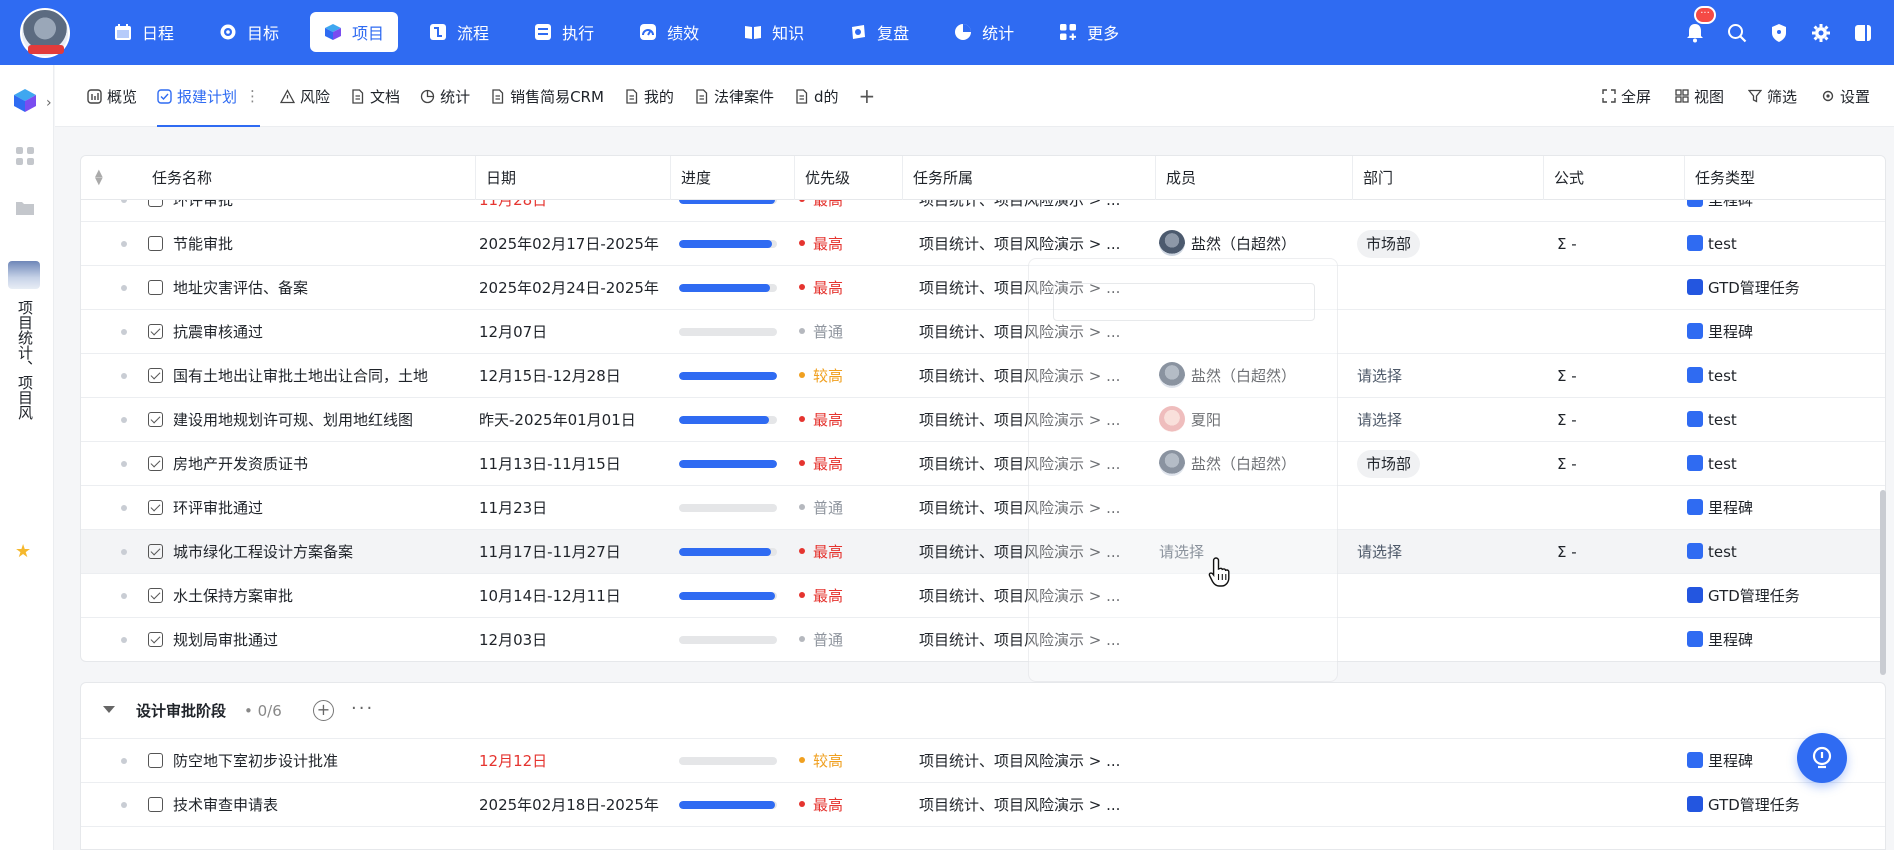 The width and height of the screenshot is (1894, 850). I want to click on sort-toggle-icon: ▲ ▼, so click(101, 178).